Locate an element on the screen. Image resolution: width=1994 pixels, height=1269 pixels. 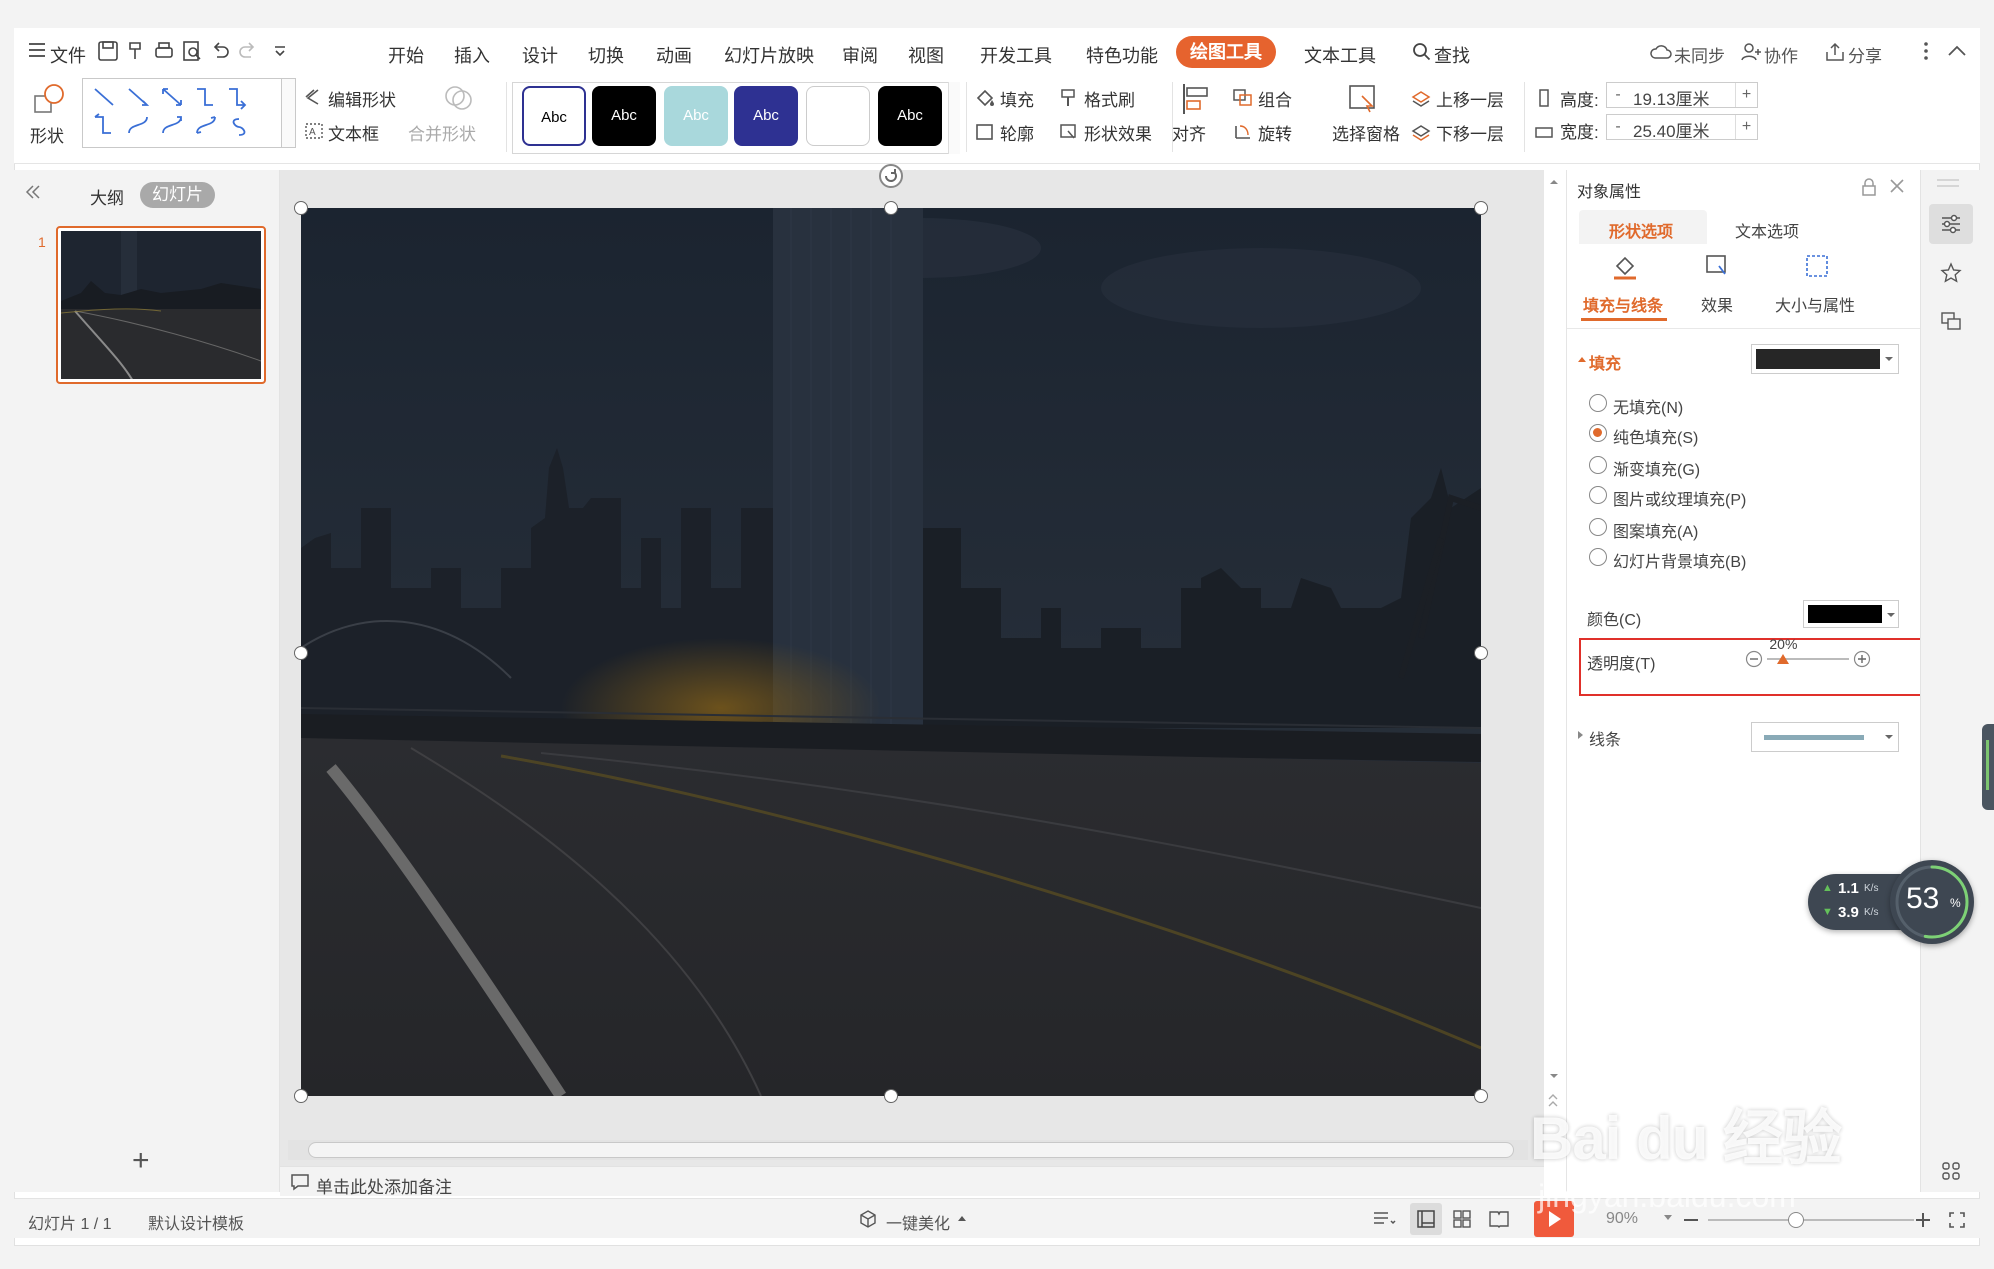
fill-option-label: 渐变填充(G) is located at coordinates (1656, 468).